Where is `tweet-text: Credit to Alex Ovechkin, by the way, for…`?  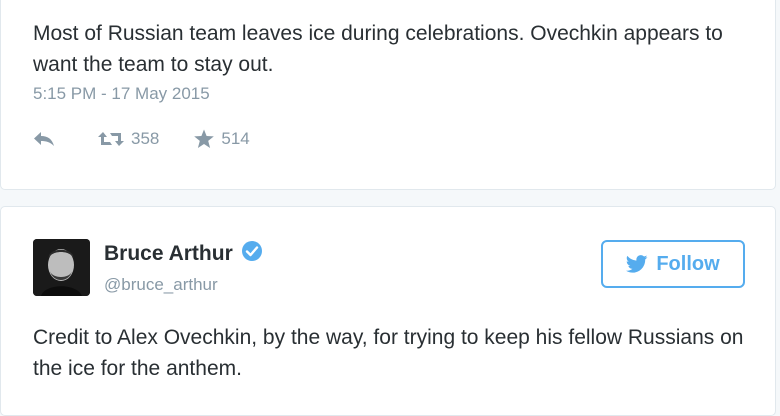
tweet-text: Credit to Alex Ovechkin, by the way, for… is located at coordinates (388, 353).